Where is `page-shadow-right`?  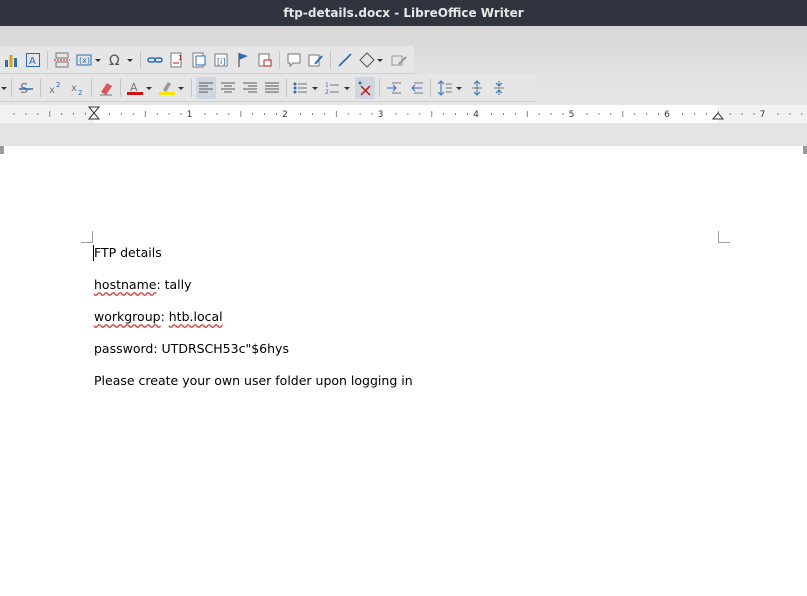
page-shadow-right is located at coordinates (805, 150).